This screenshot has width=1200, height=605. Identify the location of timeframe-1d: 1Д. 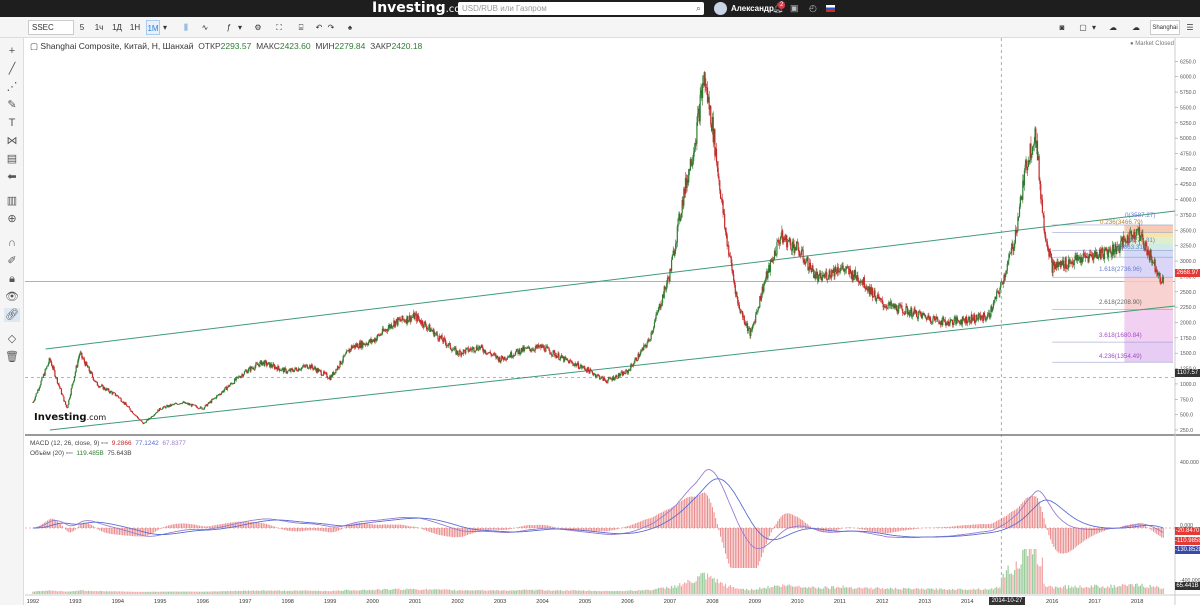
(117, 27).